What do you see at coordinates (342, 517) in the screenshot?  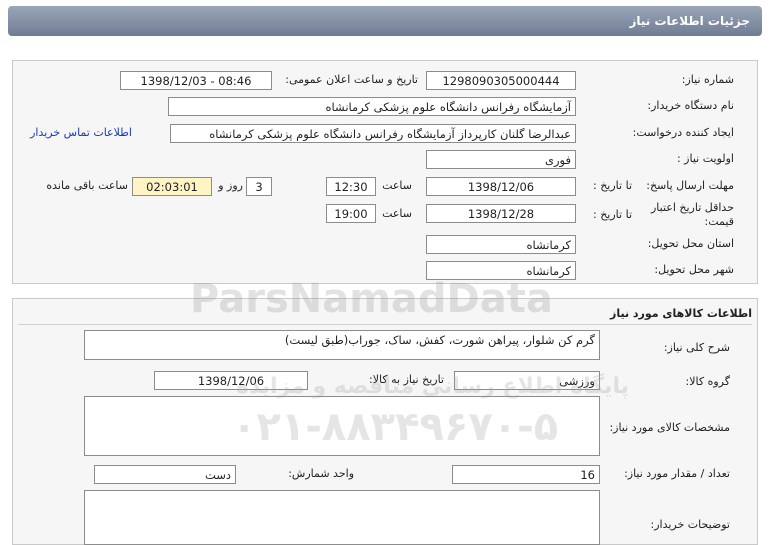 I see `buyer-notes-field` at bounding box center [342, 517].